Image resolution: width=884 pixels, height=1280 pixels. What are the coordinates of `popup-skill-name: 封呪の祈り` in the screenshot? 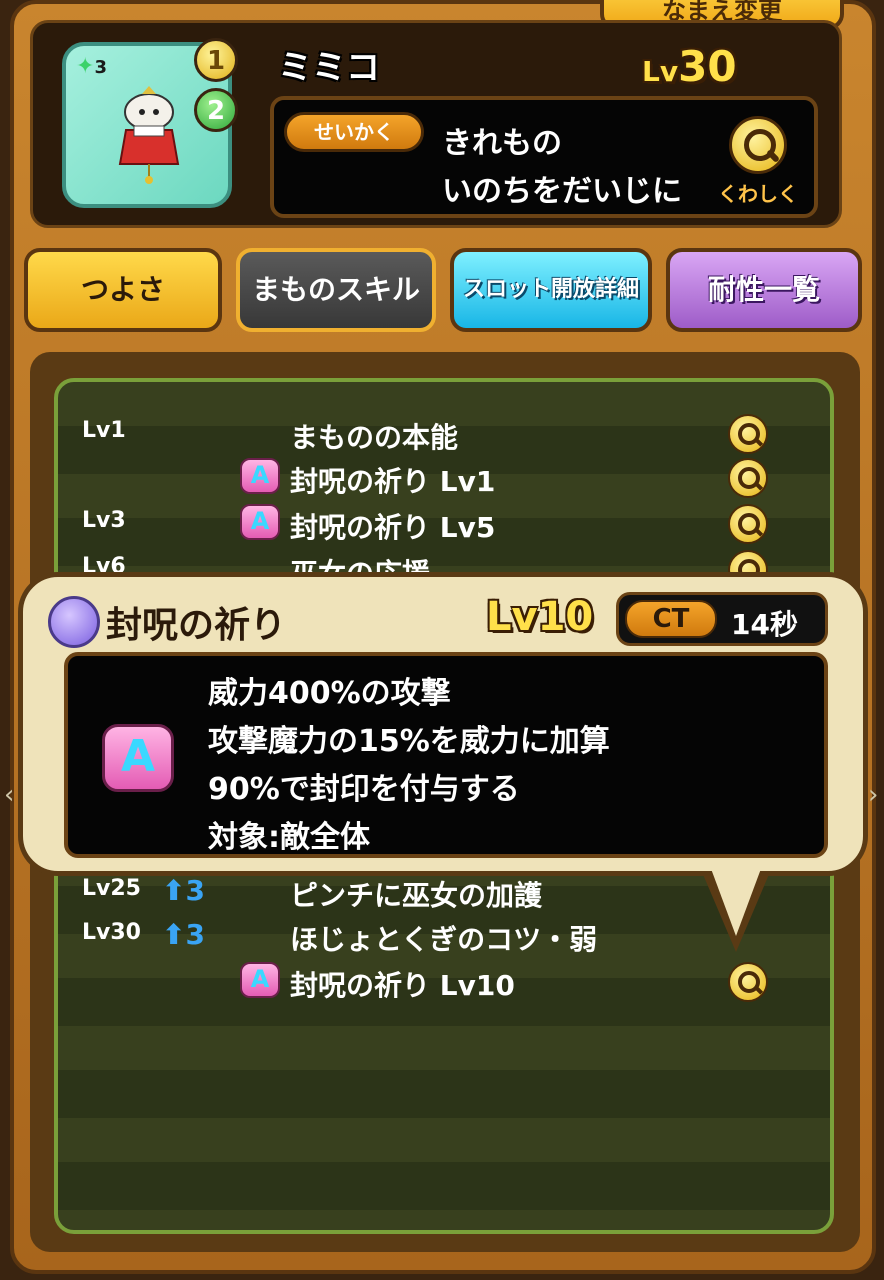 It's located at (196, 625).